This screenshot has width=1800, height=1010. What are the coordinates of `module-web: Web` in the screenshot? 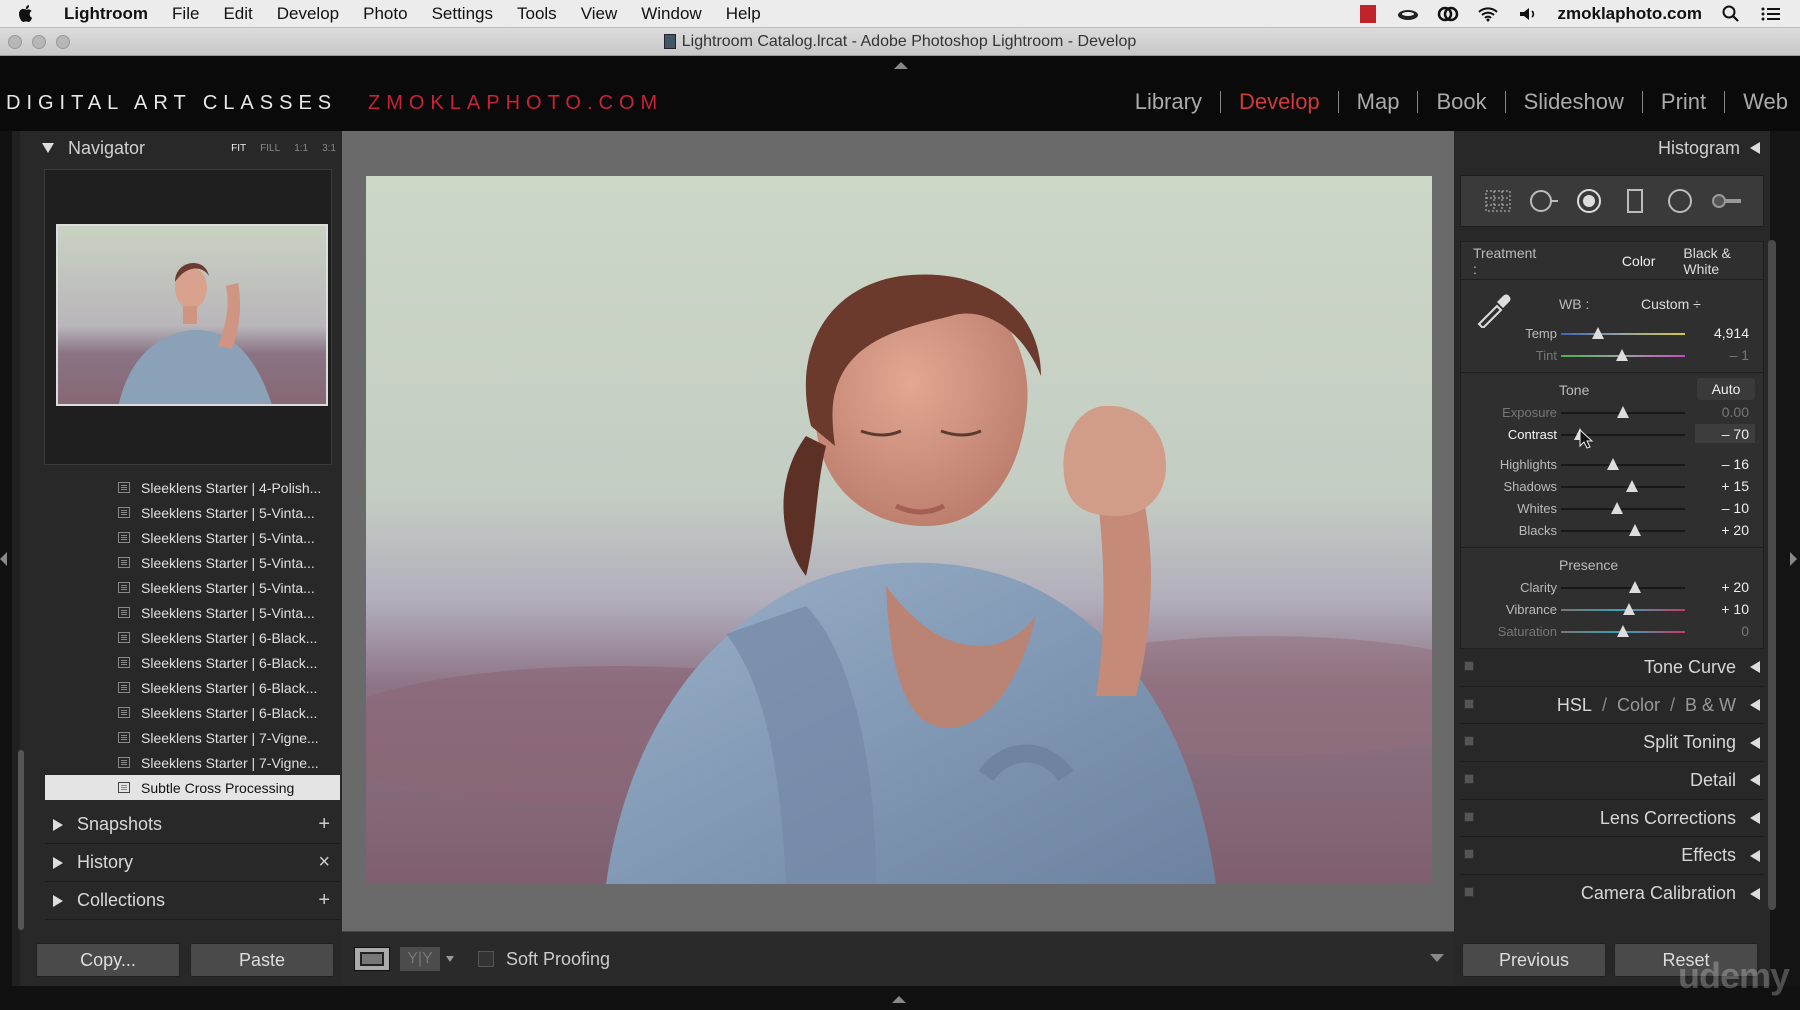 It's located at (1765, 102).